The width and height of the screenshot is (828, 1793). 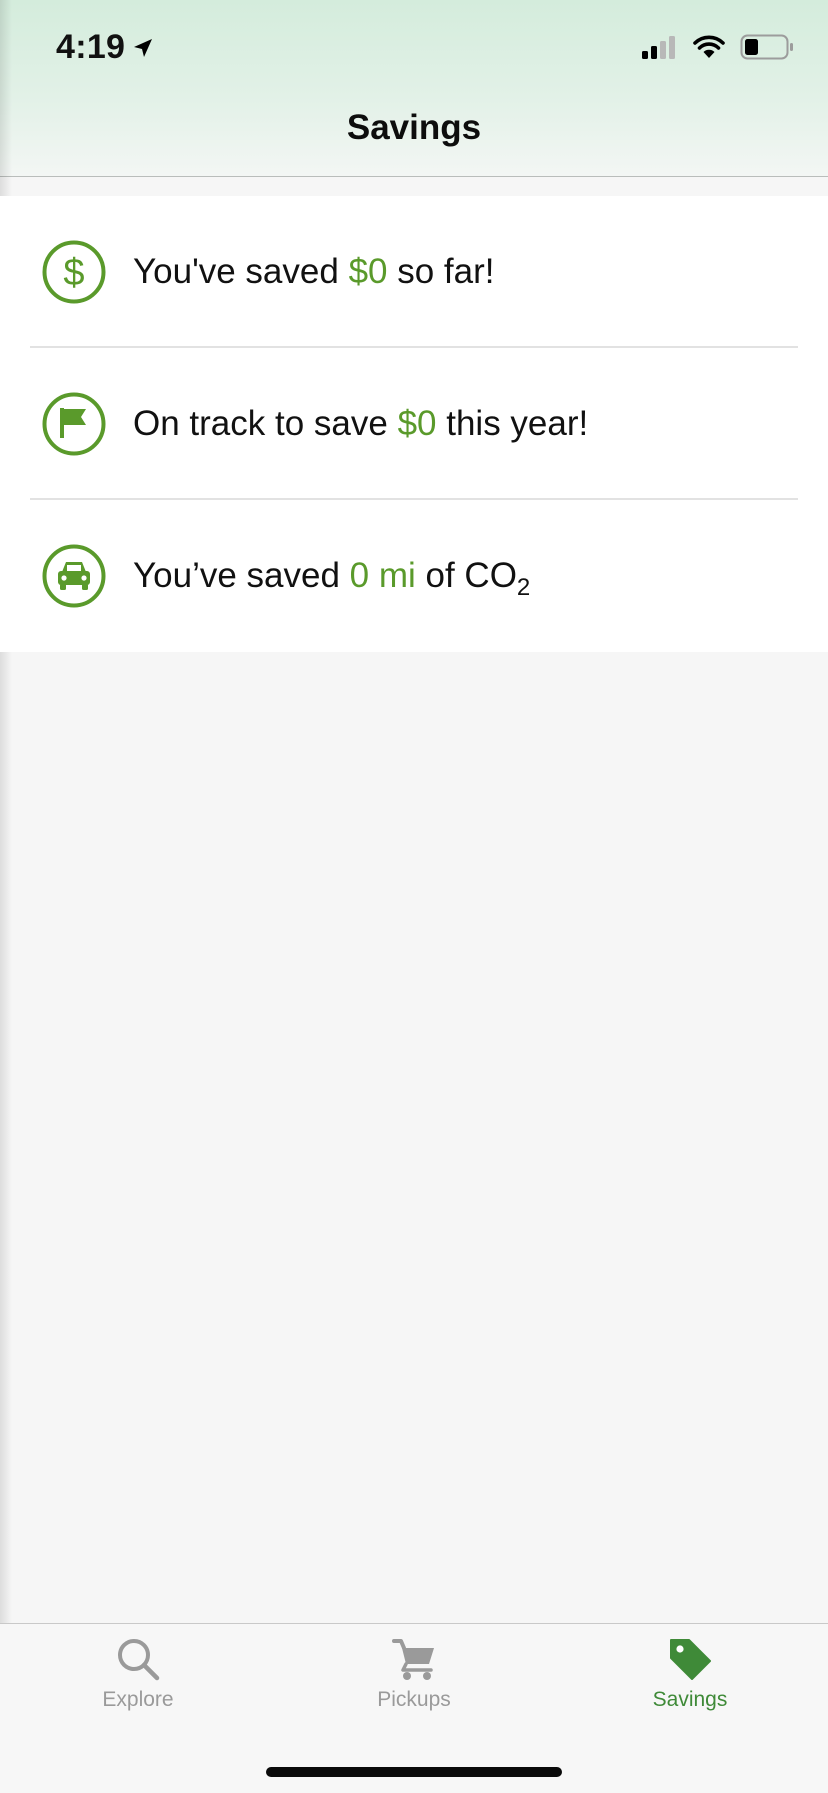 I want to click on co2-savings-row: You’ve saved 0 mi of CO2, so click(x=414, y=576).